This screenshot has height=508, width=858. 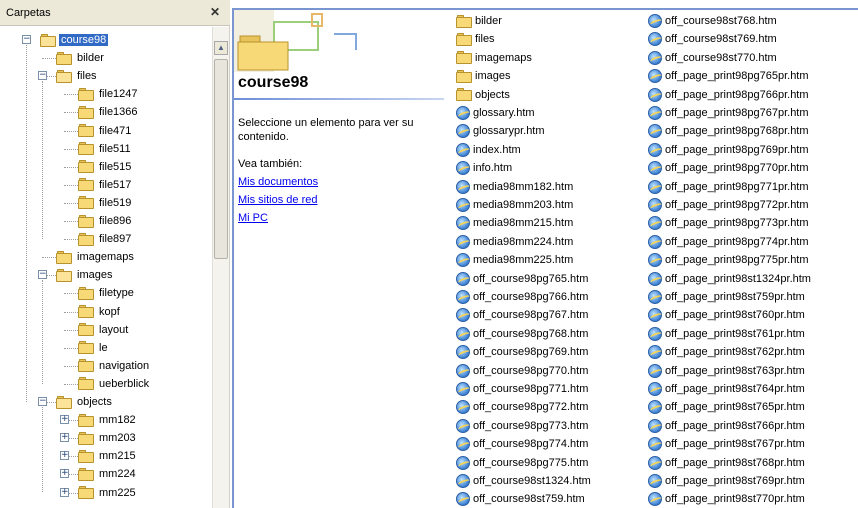 I want to click on file-item: off_page_print98st770pr.htm, so click(x=726, y=499).